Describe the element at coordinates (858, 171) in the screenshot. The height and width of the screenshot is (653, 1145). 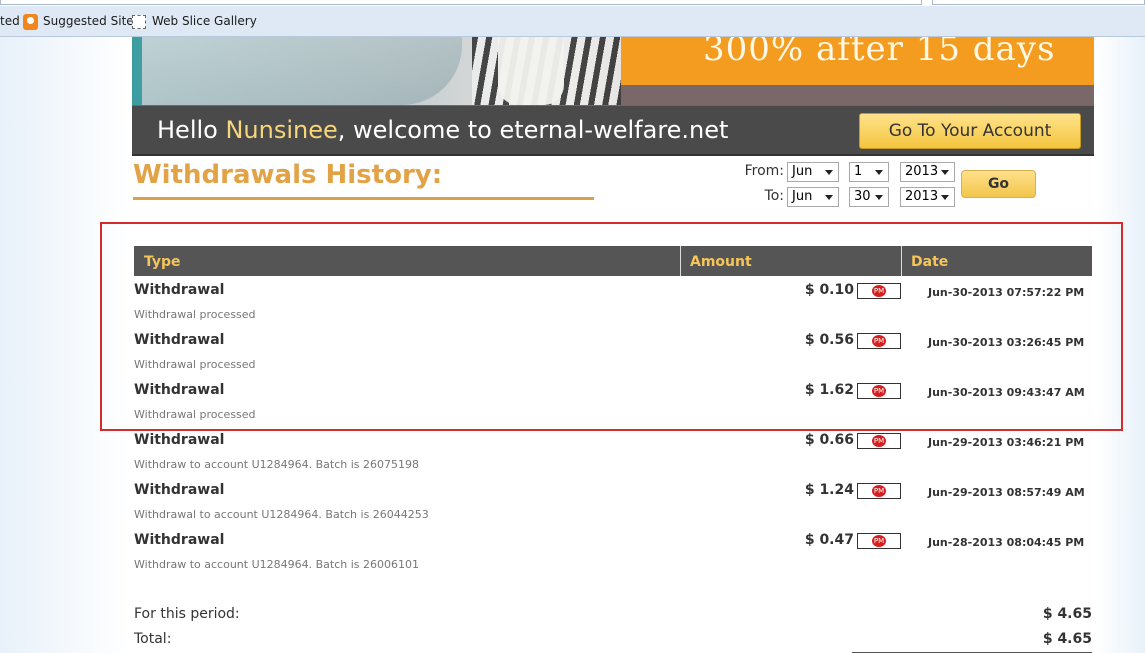
I see `from-day-value: 1` at that location.